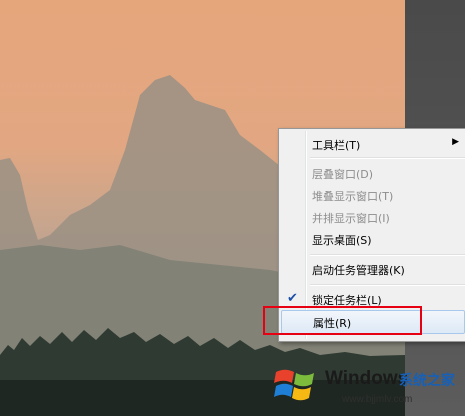 Image resolution: width=465 pixels, height=416 pixels. I want to click on watermark-subtitle: 系统之家, so click(427, 381).